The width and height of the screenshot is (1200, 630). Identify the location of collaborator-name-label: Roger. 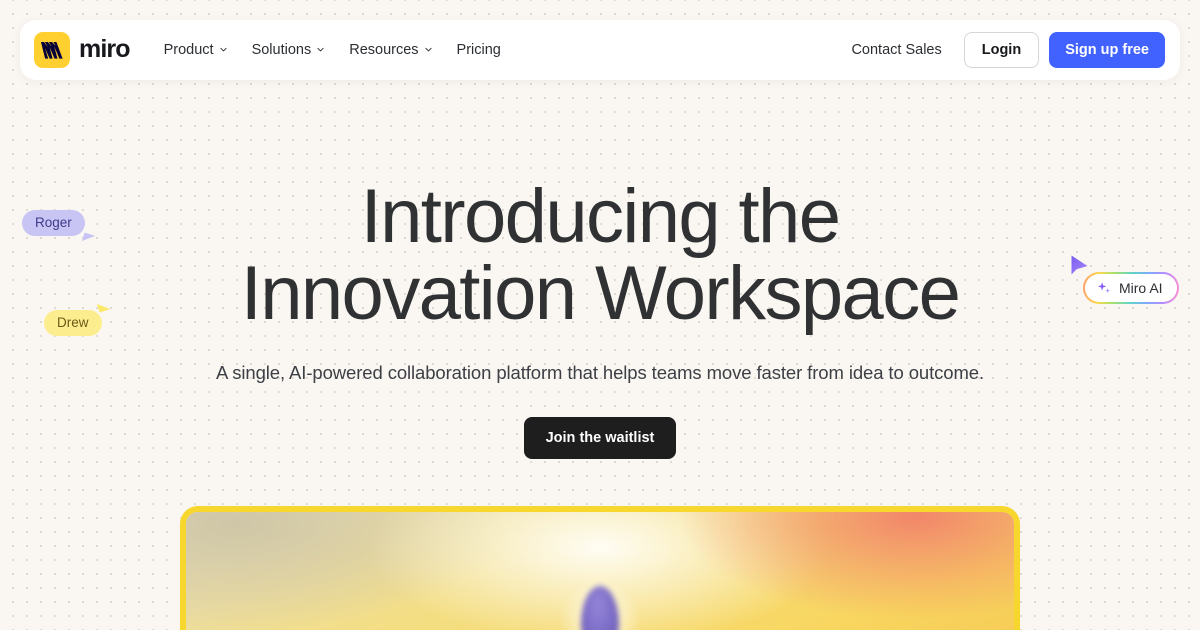
(53, 223).